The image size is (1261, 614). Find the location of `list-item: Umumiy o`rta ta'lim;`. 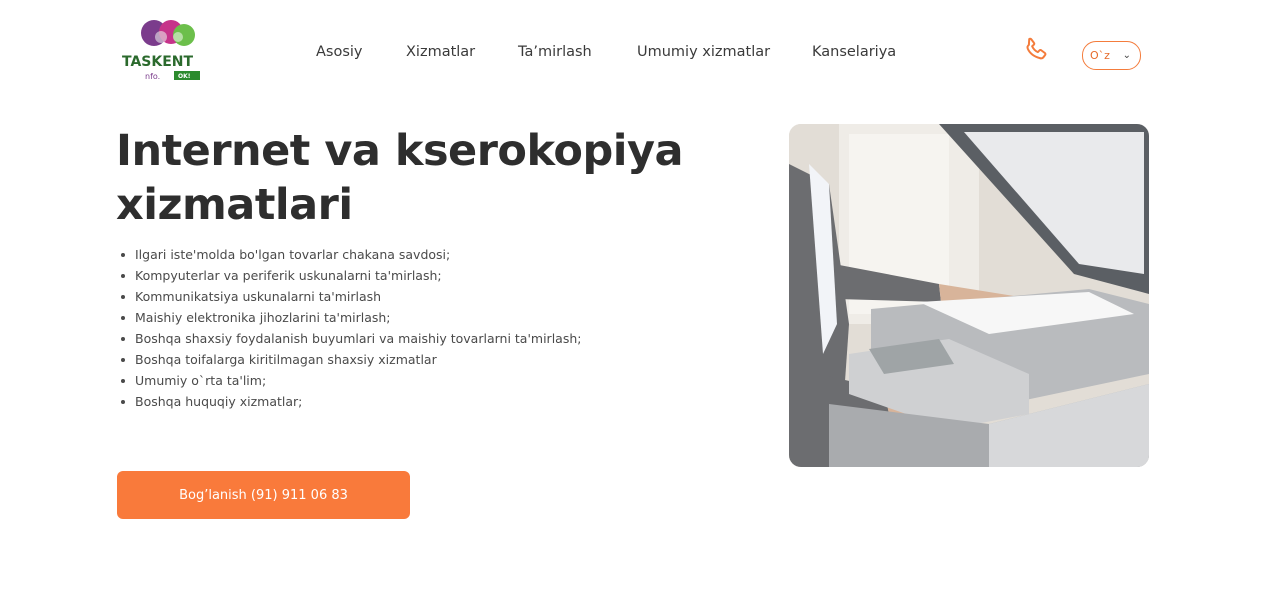

list-item: Umumiy o`rta ta'lim; is located at coordinates (351, 380).